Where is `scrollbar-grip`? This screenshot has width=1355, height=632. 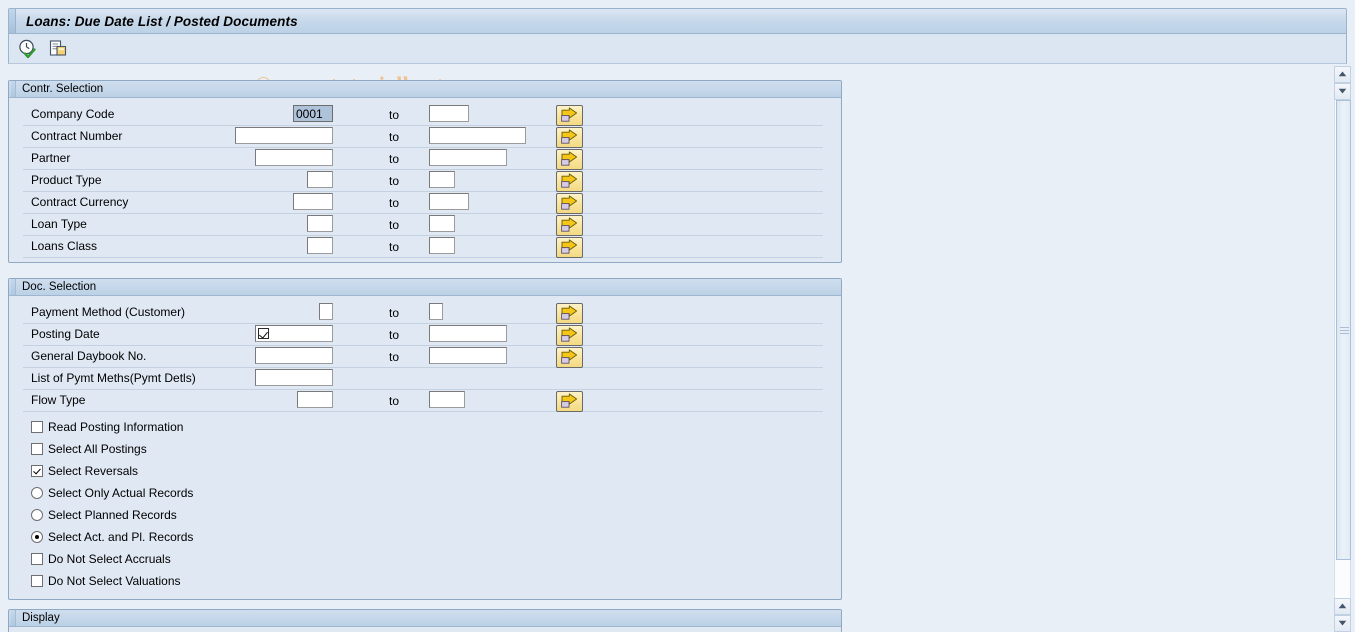
scrollbar-grip is located at coordinates (1344, 330).